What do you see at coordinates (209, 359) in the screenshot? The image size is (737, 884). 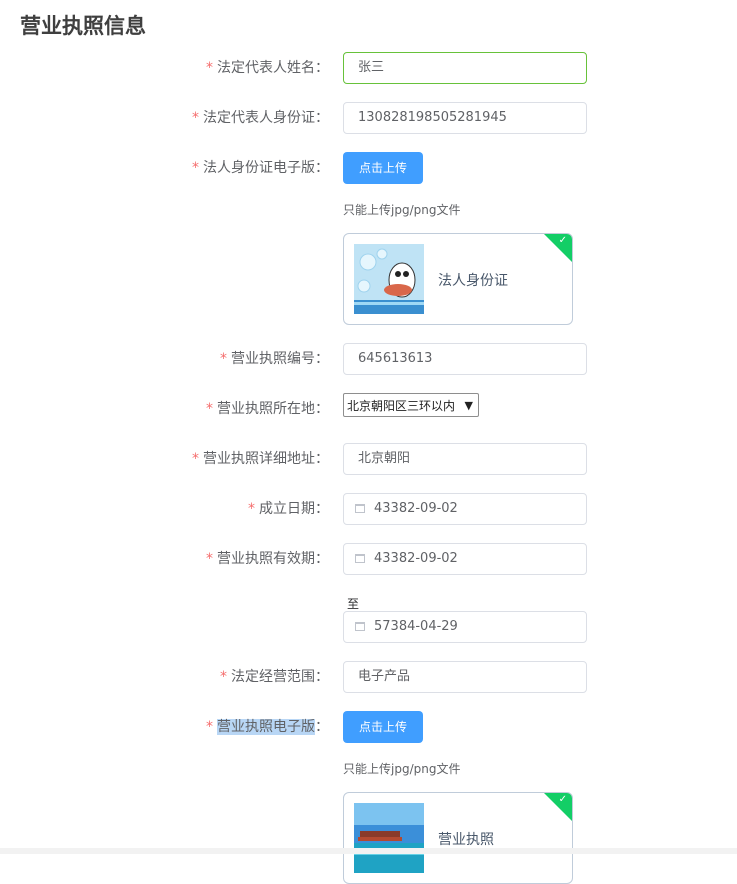 I see `license-no-label: * 营业执照编号：` at bounding box center [209, 359].